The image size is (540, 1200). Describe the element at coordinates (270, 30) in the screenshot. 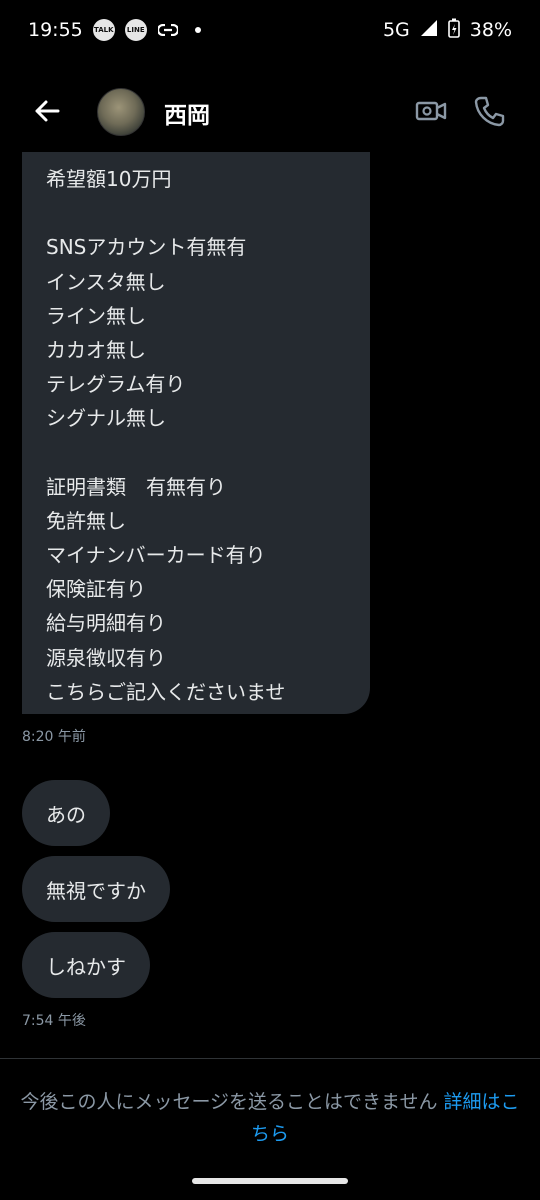

I see `status-bar: 19:55 TALK LINE 5G 38%` at that location.